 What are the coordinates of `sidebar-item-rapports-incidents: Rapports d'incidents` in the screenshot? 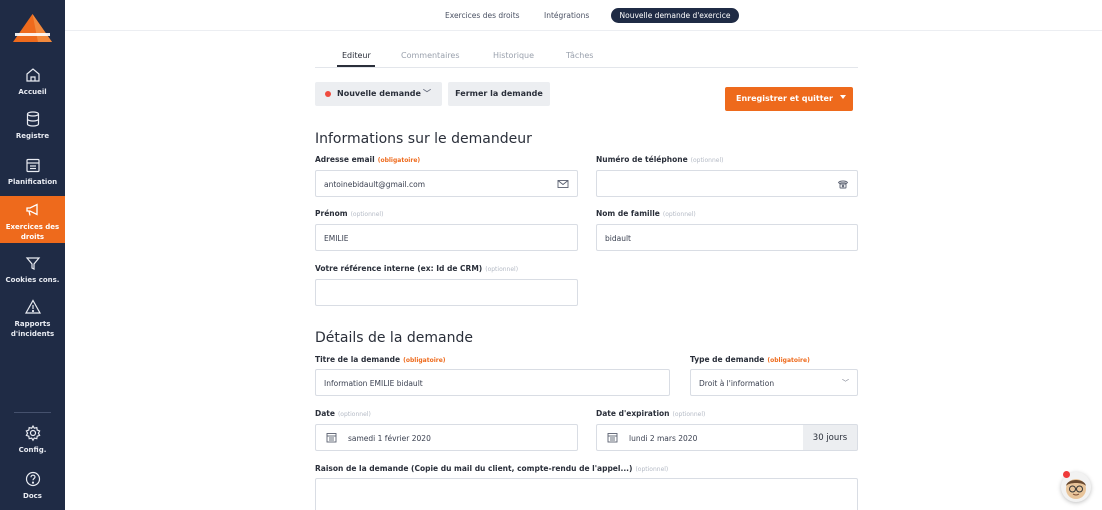 It's located at (32, 320).